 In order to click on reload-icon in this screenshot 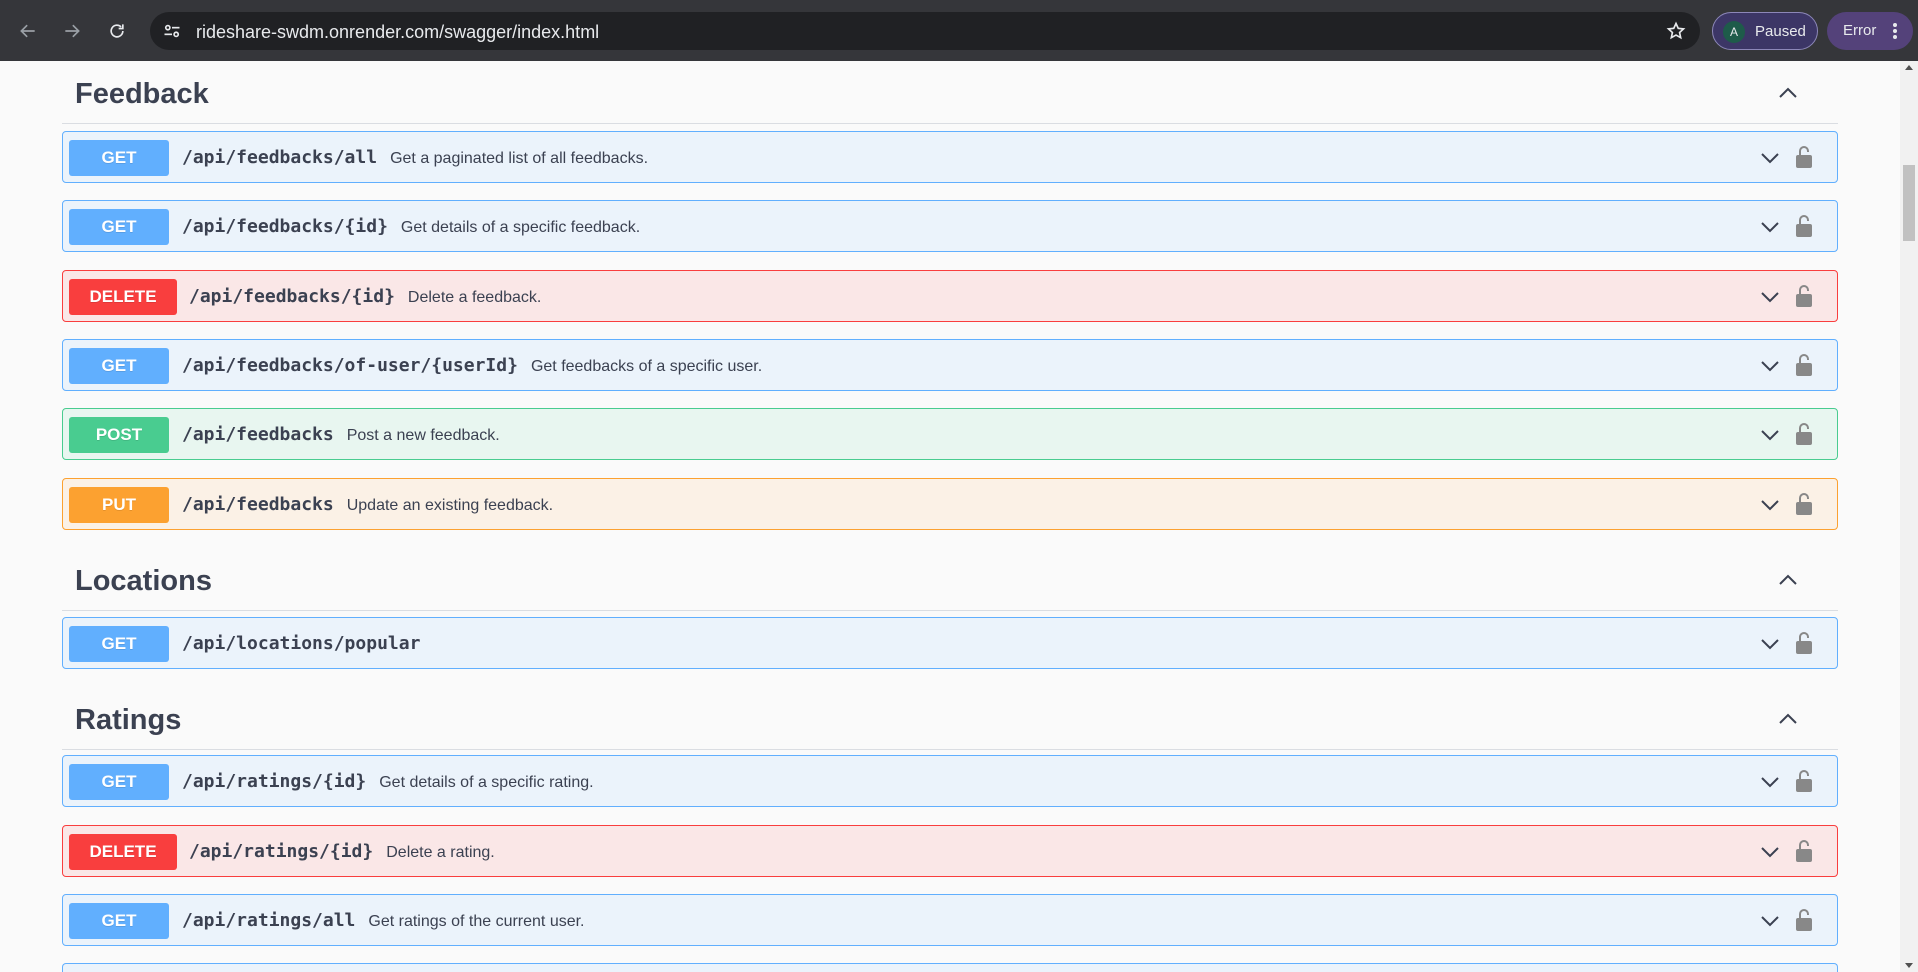, I will do `click(117, 31)`.